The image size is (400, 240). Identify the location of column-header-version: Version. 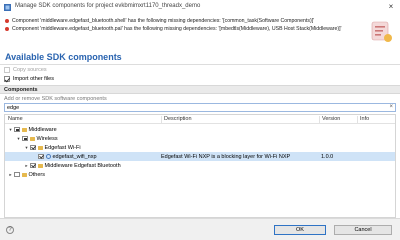
(329, 119).